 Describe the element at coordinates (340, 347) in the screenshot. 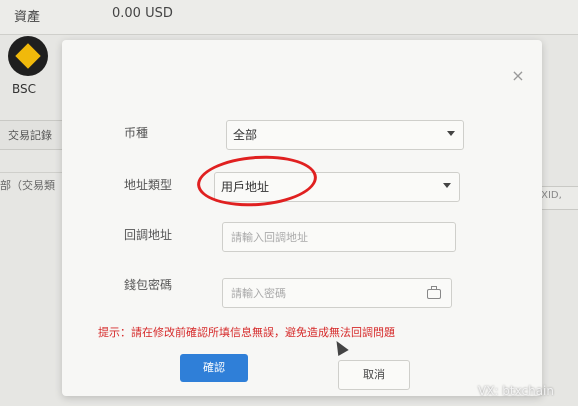

I see `mouse-cursor-icon` at that location.